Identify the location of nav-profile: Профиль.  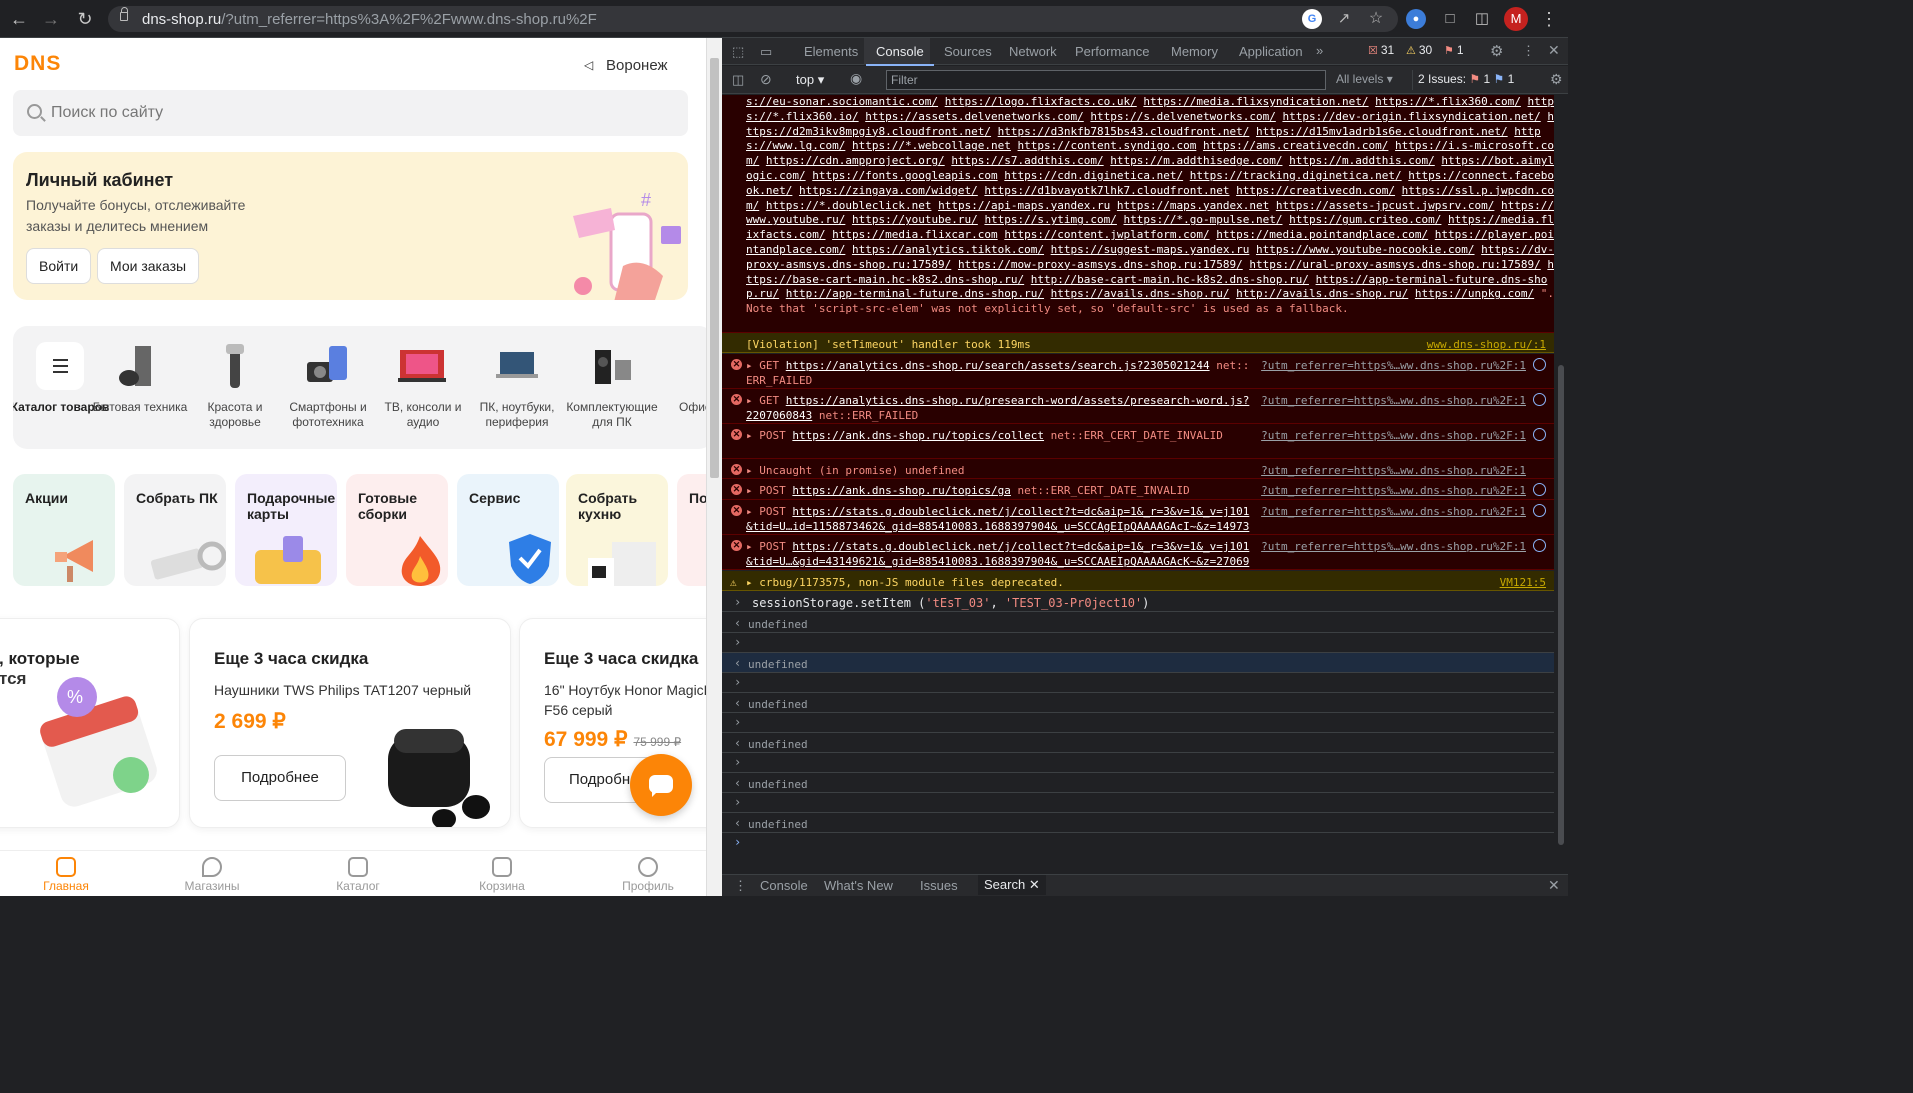
(648, 875).